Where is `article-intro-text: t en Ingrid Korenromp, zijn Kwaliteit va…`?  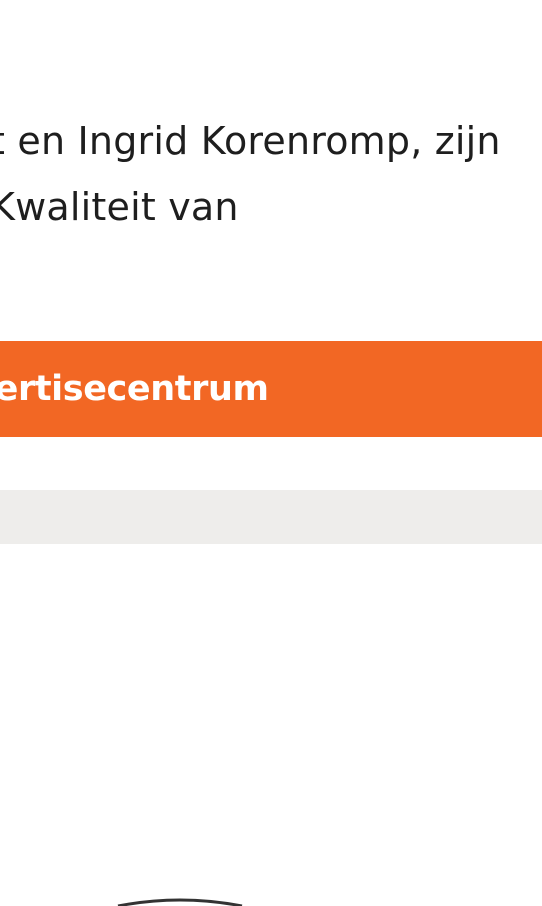 article-intro-text: t en Ingrid Korenromp, zijn Kwaliteit va… is located at coordinates (271, 174).